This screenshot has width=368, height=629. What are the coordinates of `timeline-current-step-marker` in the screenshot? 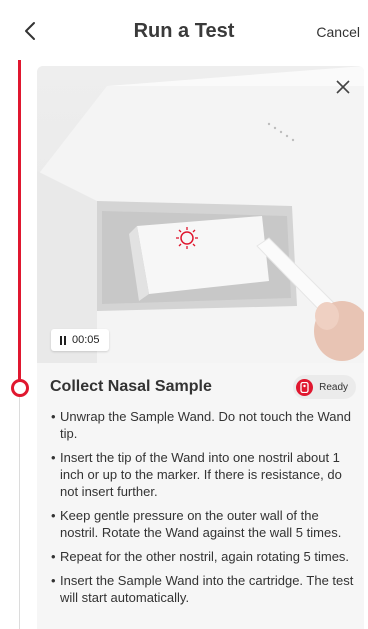 It's located at (20, 388).